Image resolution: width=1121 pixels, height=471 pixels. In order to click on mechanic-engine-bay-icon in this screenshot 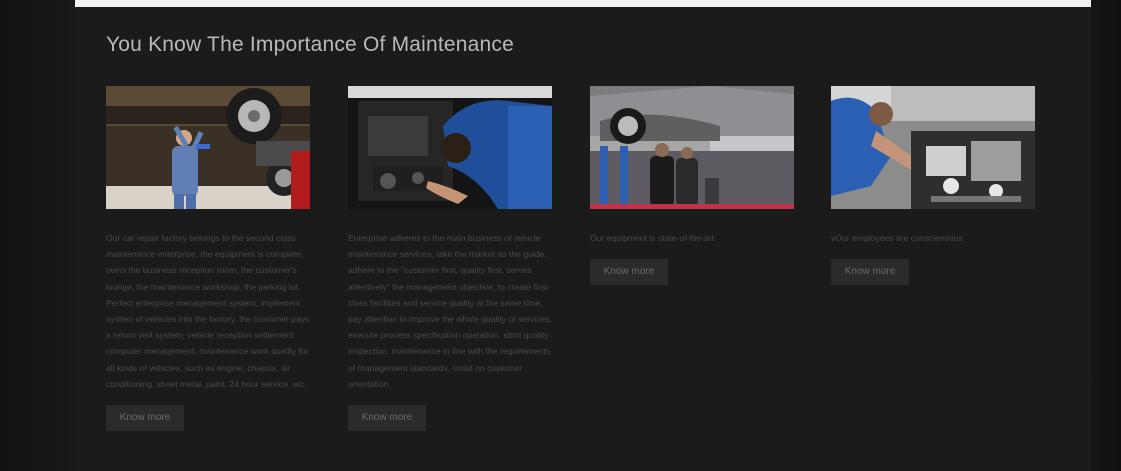, I will do `click(450, 147)`.